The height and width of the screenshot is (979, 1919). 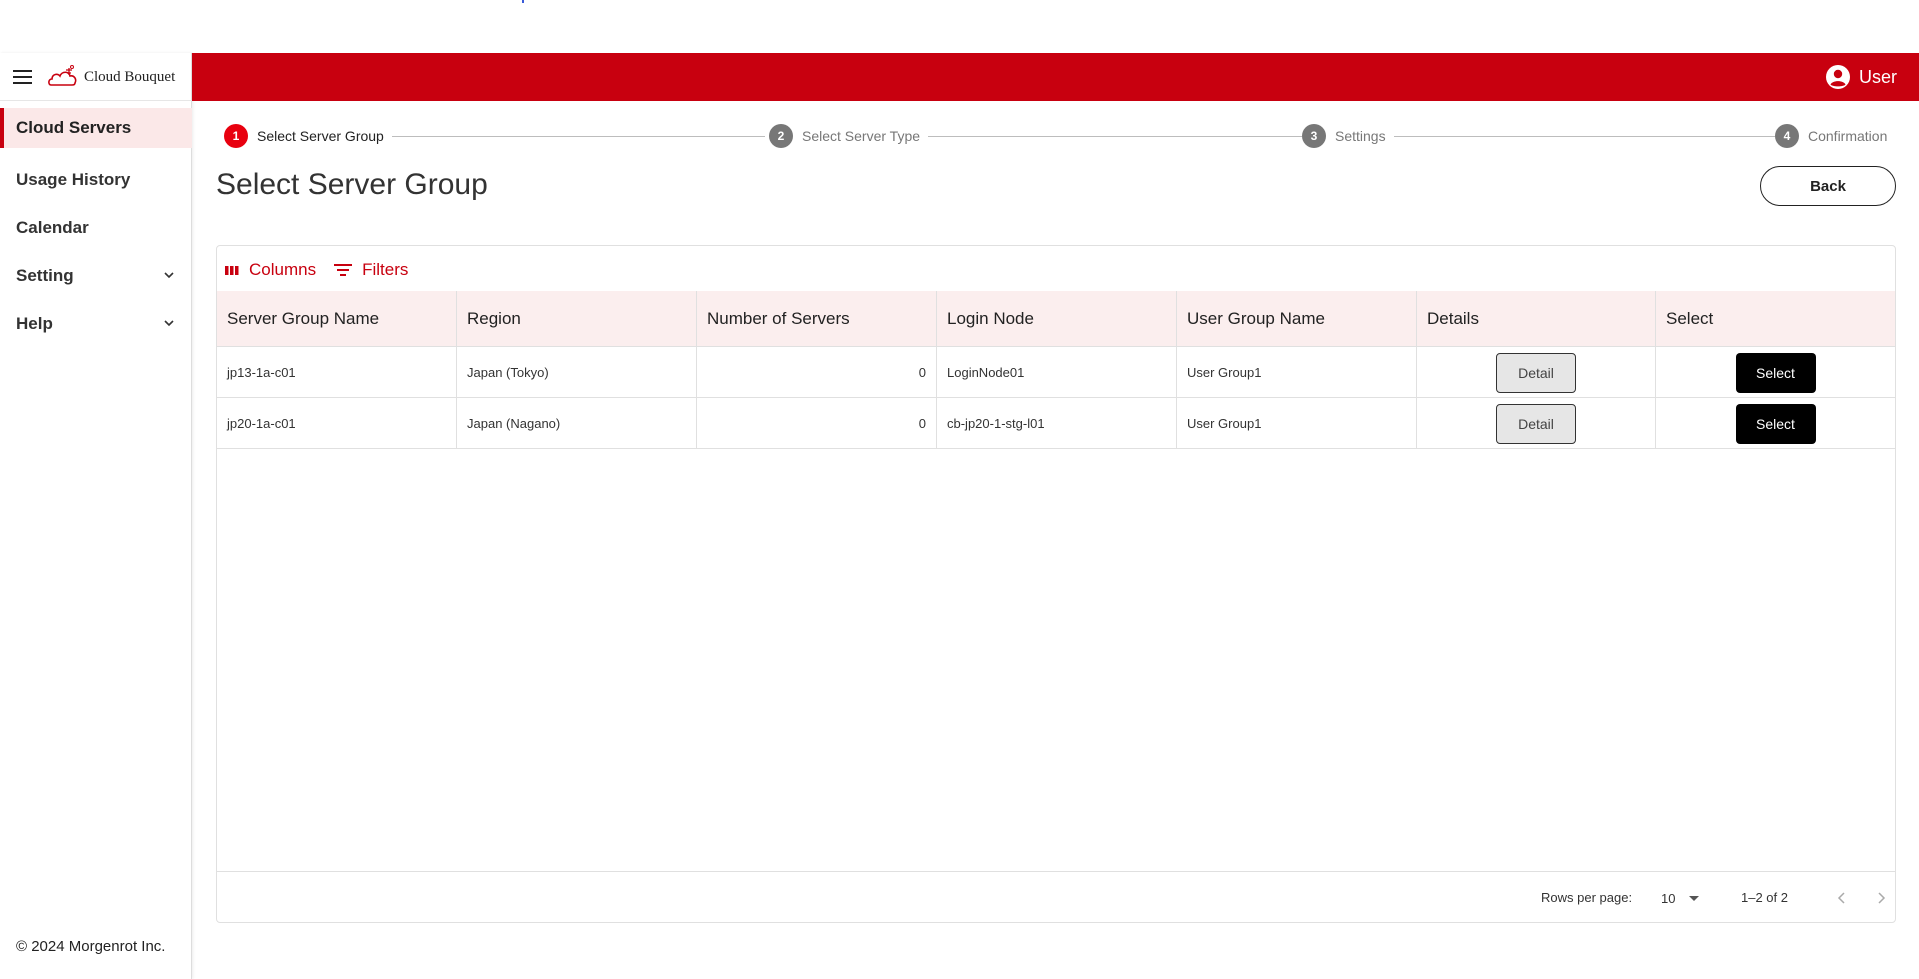 I want to click on filter-icon, so click(x=343, y=270).